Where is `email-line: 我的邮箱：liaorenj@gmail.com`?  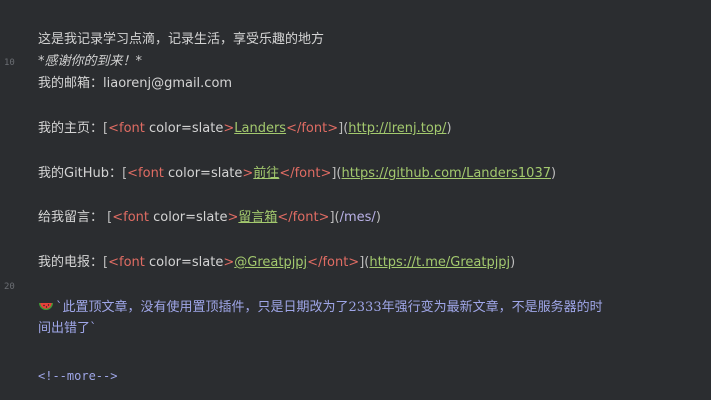 email-line: 我的邮箱：liaorenj@gmail.com is located at coordinates (135, 84).